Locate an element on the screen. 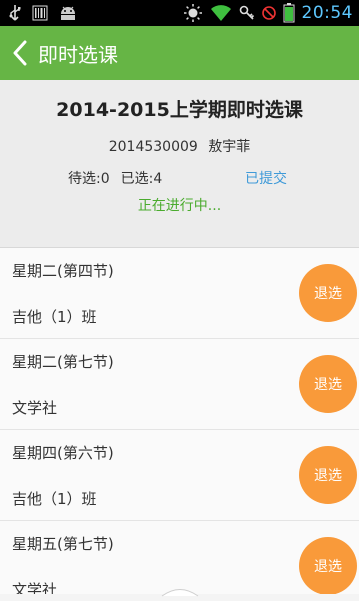 This screenshot has height=601, width=359. student-name: 敖宇菲 is located at coordinates (229, 147).